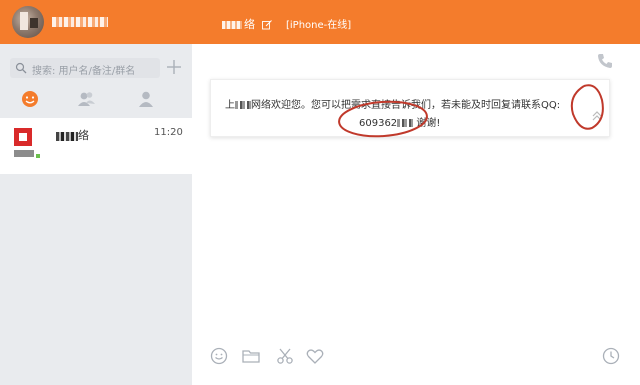 The image size is (640, 385). I want to click on phone-icon, so click(605, 61).